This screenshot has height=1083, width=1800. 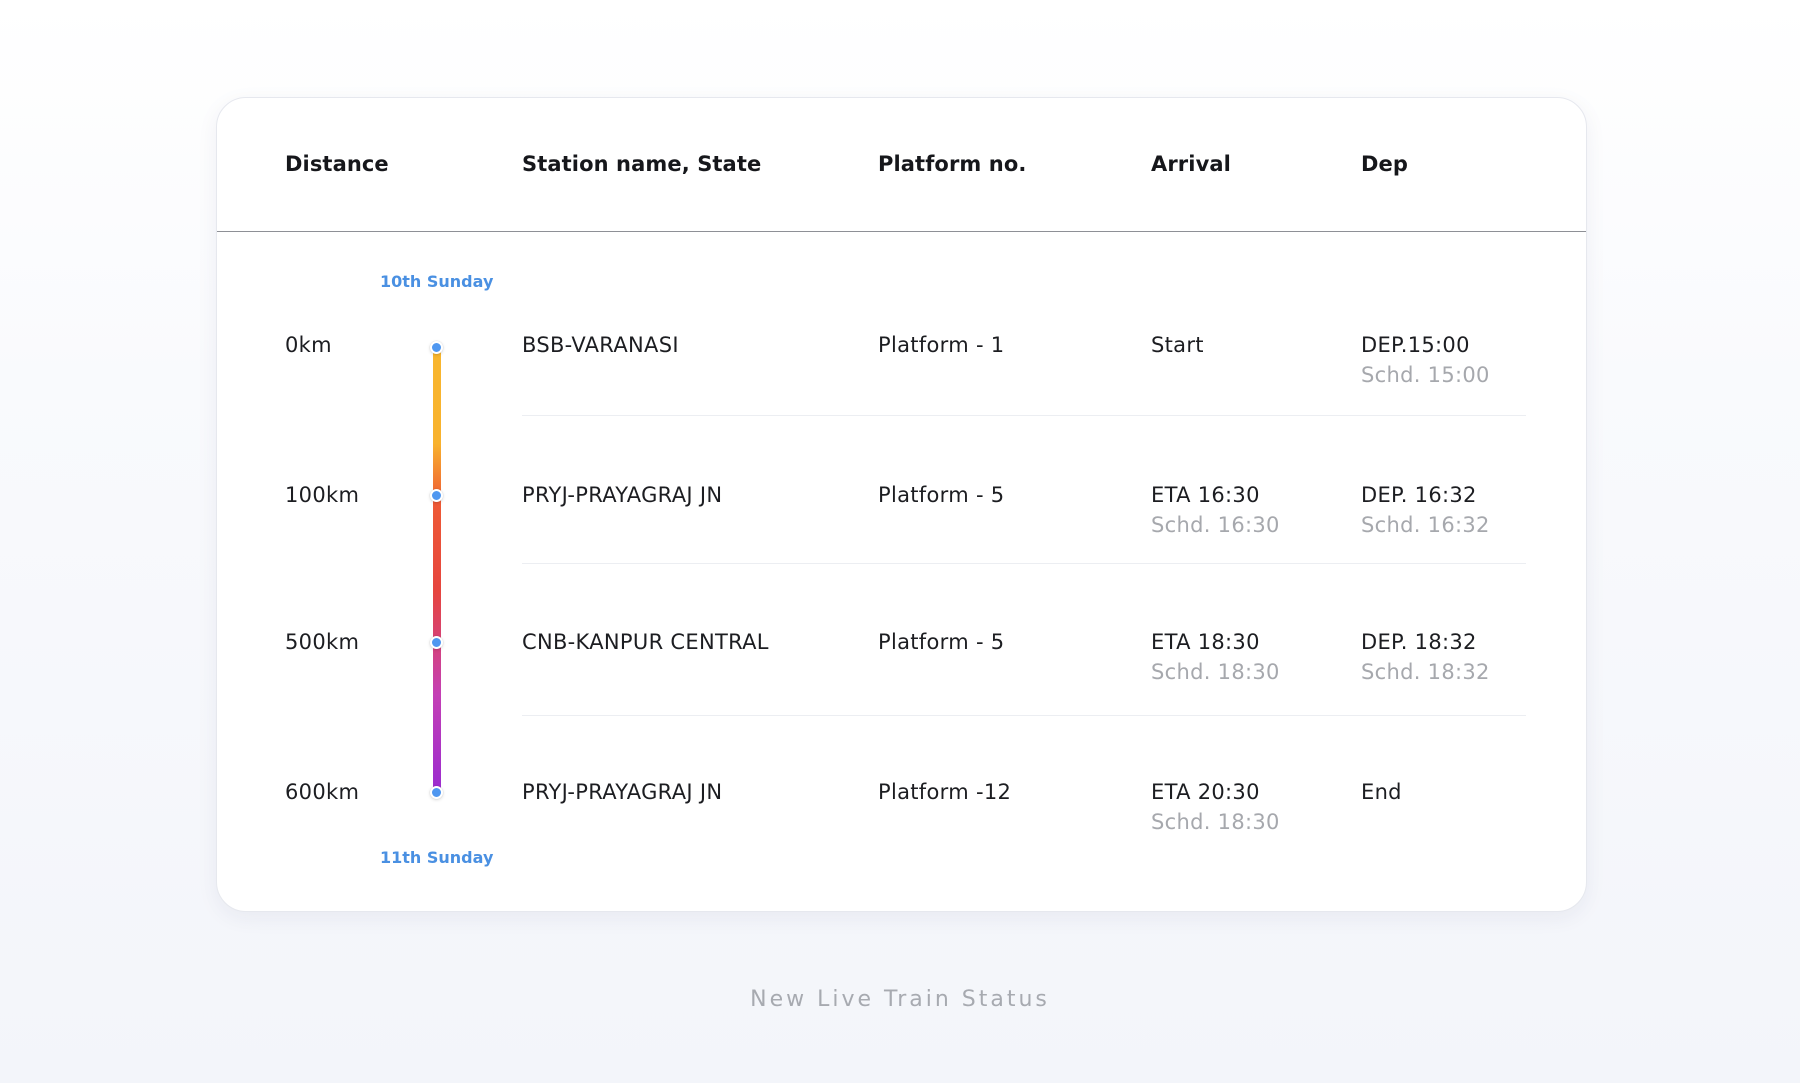 I want to click on arrival-time: ETA 20:30, so click(x=1205, y=792).